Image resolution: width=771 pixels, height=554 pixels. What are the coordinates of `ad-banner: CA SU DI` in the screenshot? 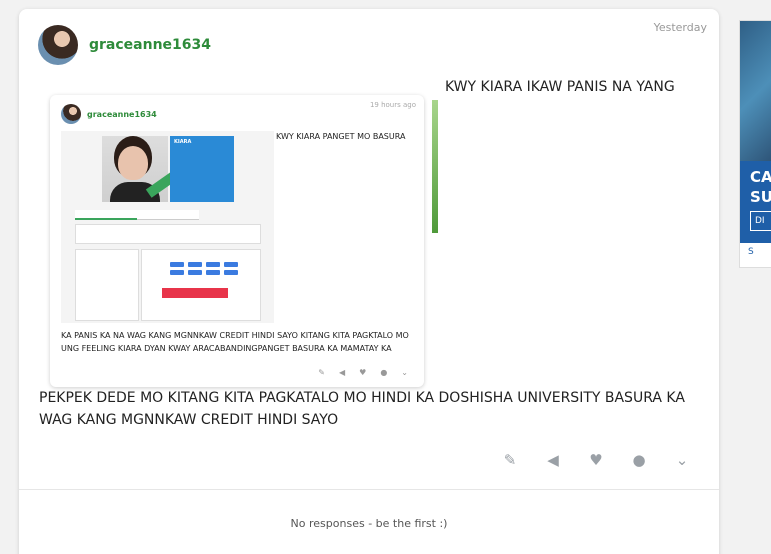 It's located at (755, 202).